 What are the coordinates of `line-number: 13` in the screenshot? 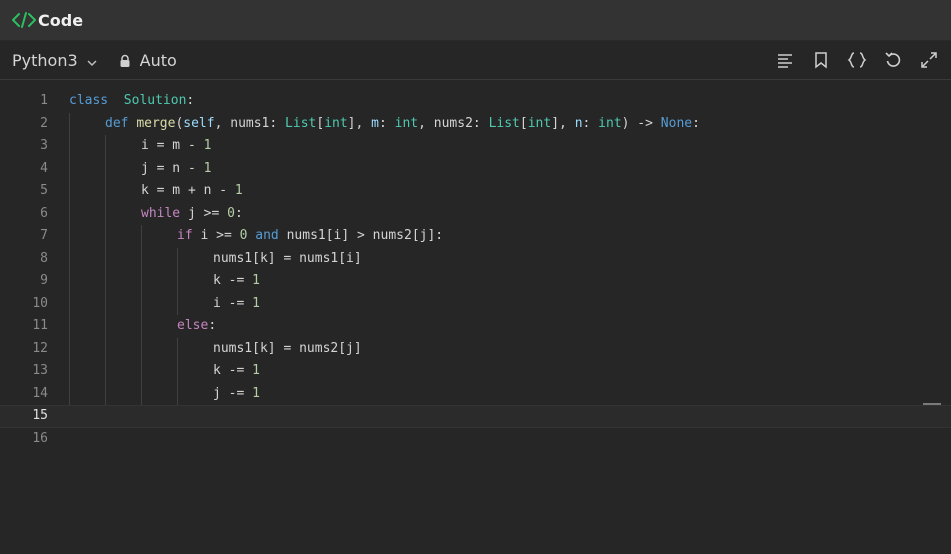 It's located at (40, 370).